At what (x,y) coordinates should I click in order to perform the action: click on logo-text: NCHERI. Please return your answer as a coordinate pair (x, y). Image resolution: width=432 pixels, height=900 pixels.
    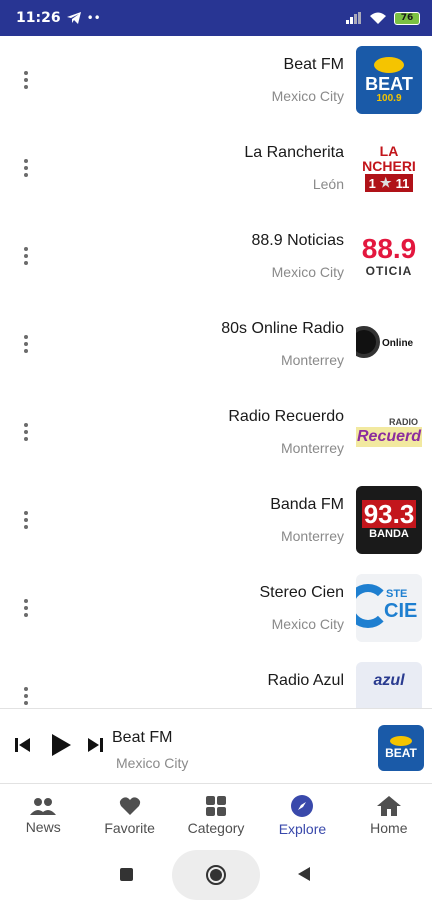
    Looking at the image, I should click on (389, 166).